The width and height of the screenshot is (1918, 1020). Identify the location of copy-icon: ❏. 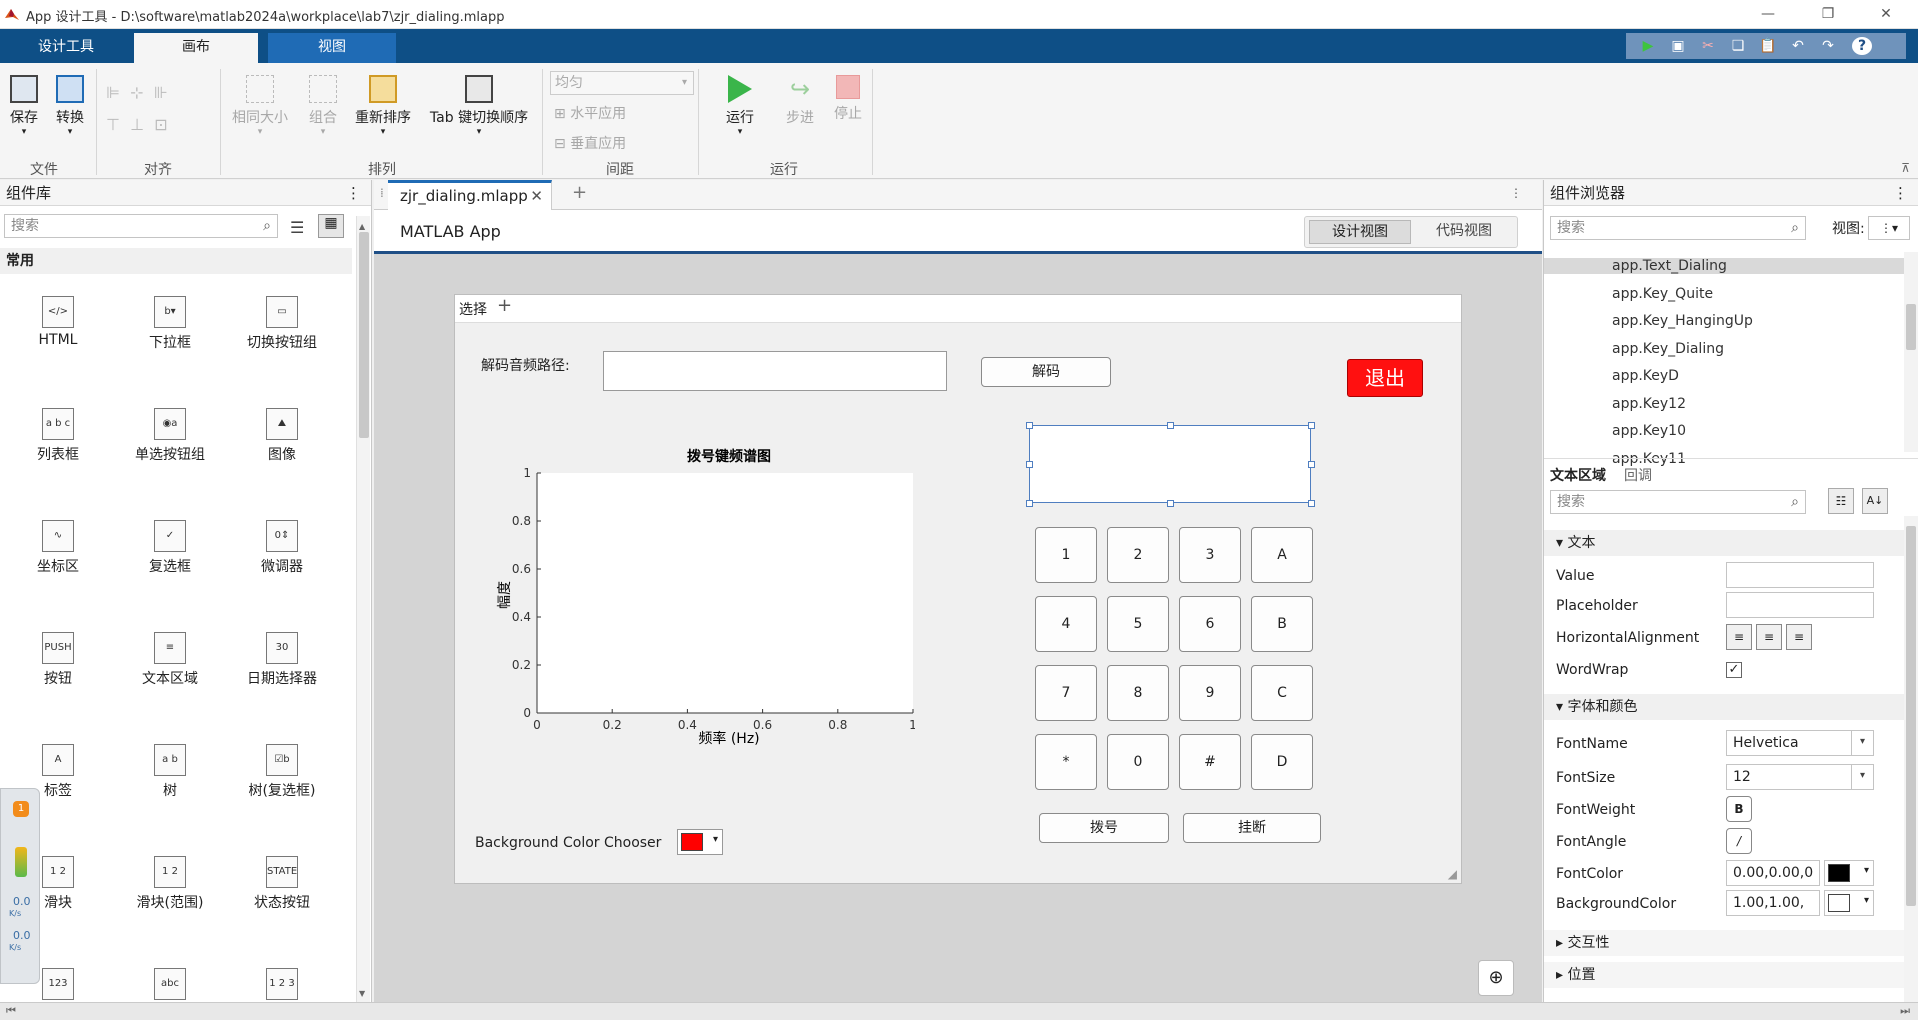
(1738, 46).